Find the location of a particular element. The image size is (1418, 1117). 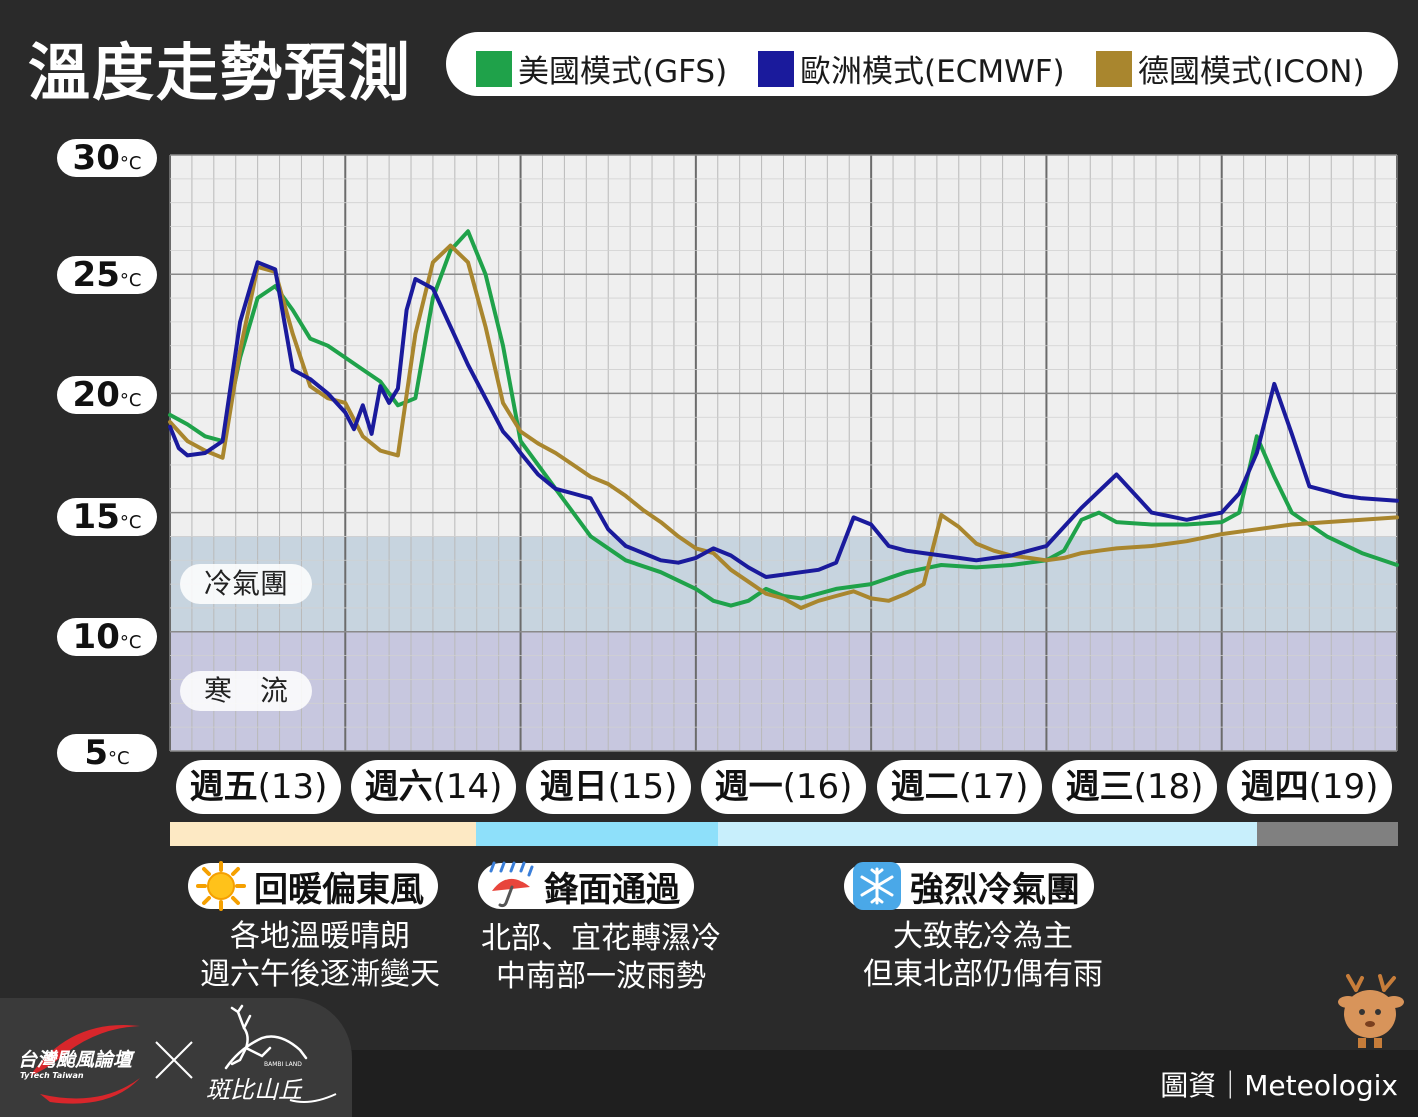

phase-title-front: 鋒面通過 is located at coordinates (612, 889).